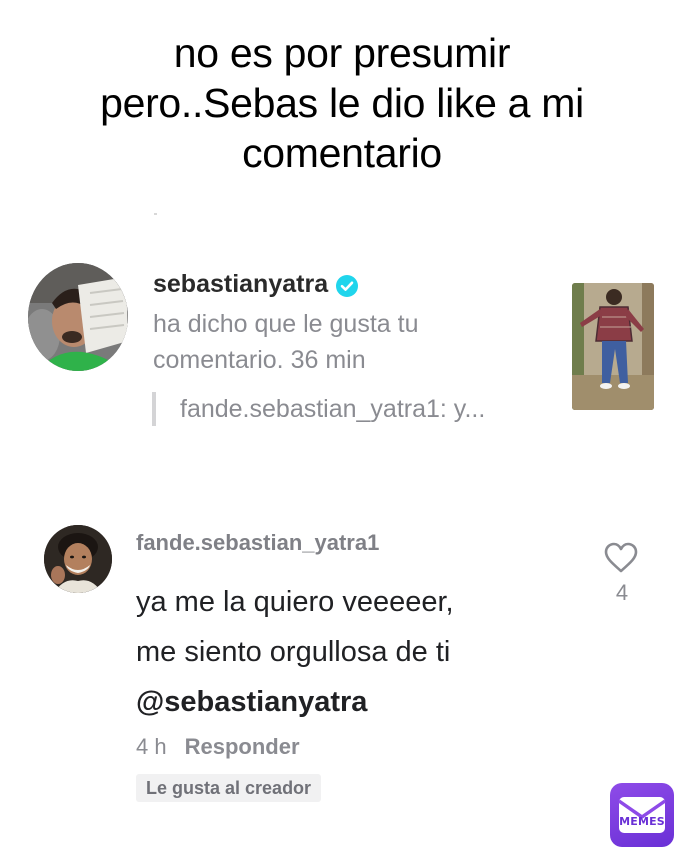 Image resolution: width=684 pixels, height=856 pixels. What do you see at coordinates (242, 747) in the screenshot?
I see `reply-button: Responder` at bounding box center [242, 747].